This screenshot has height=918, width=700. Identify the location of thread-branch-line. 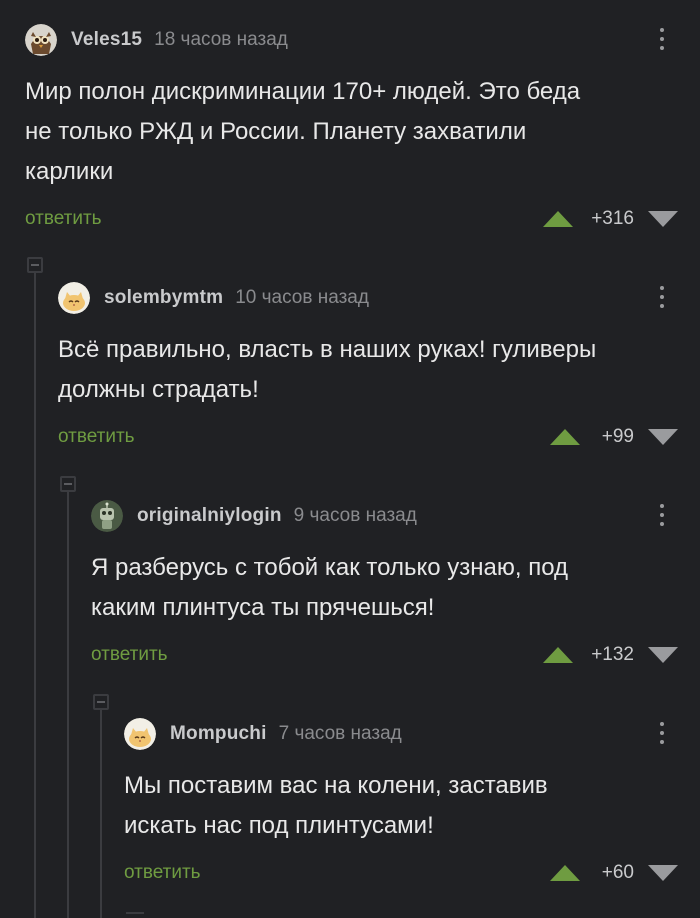
(135, 913).